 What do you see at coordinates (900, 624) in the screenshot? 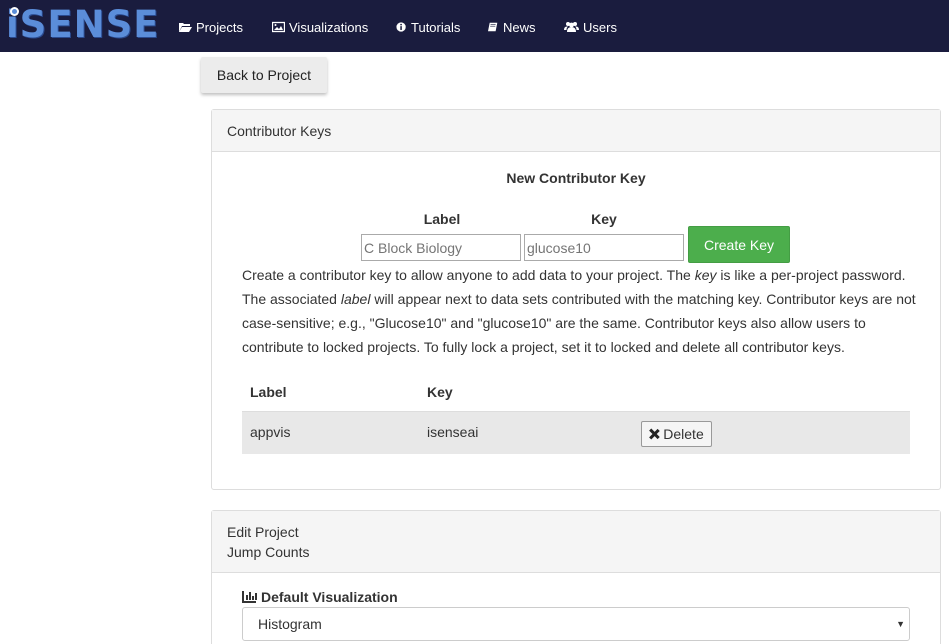
I see `chevron-down-icon: ▼` at bounding box center [900, 624].